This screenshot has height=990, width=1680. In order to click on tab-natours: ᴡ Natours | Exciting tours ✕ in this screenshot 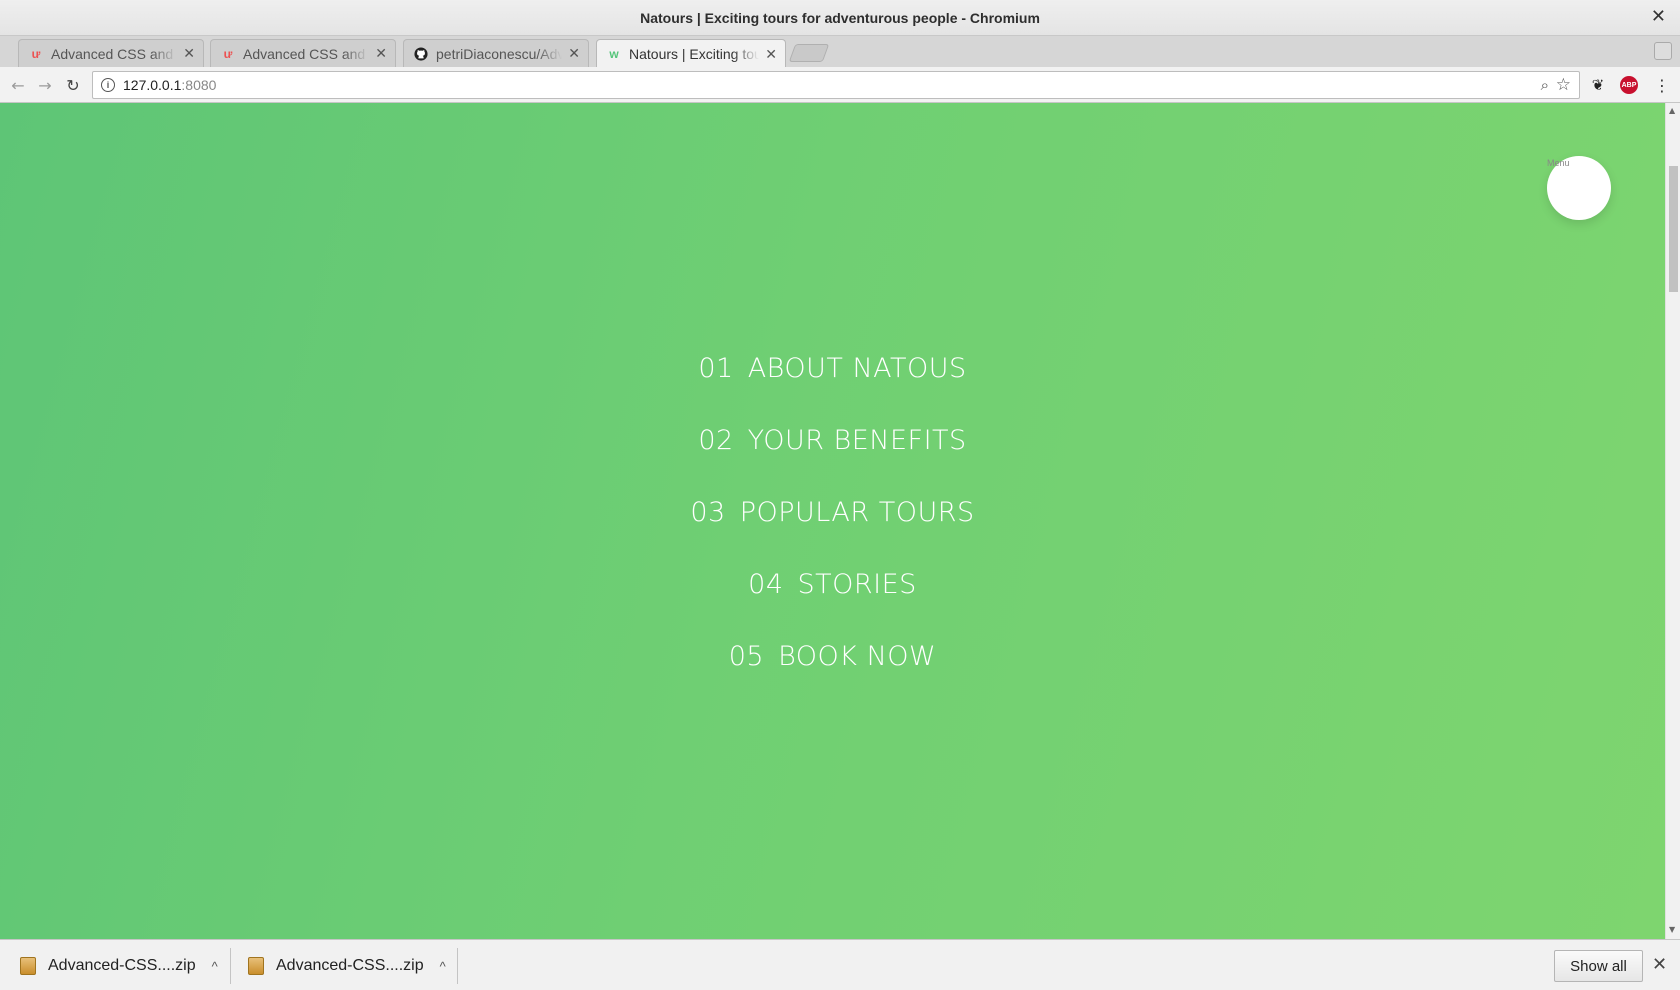, I will do `click(691, 53)`.